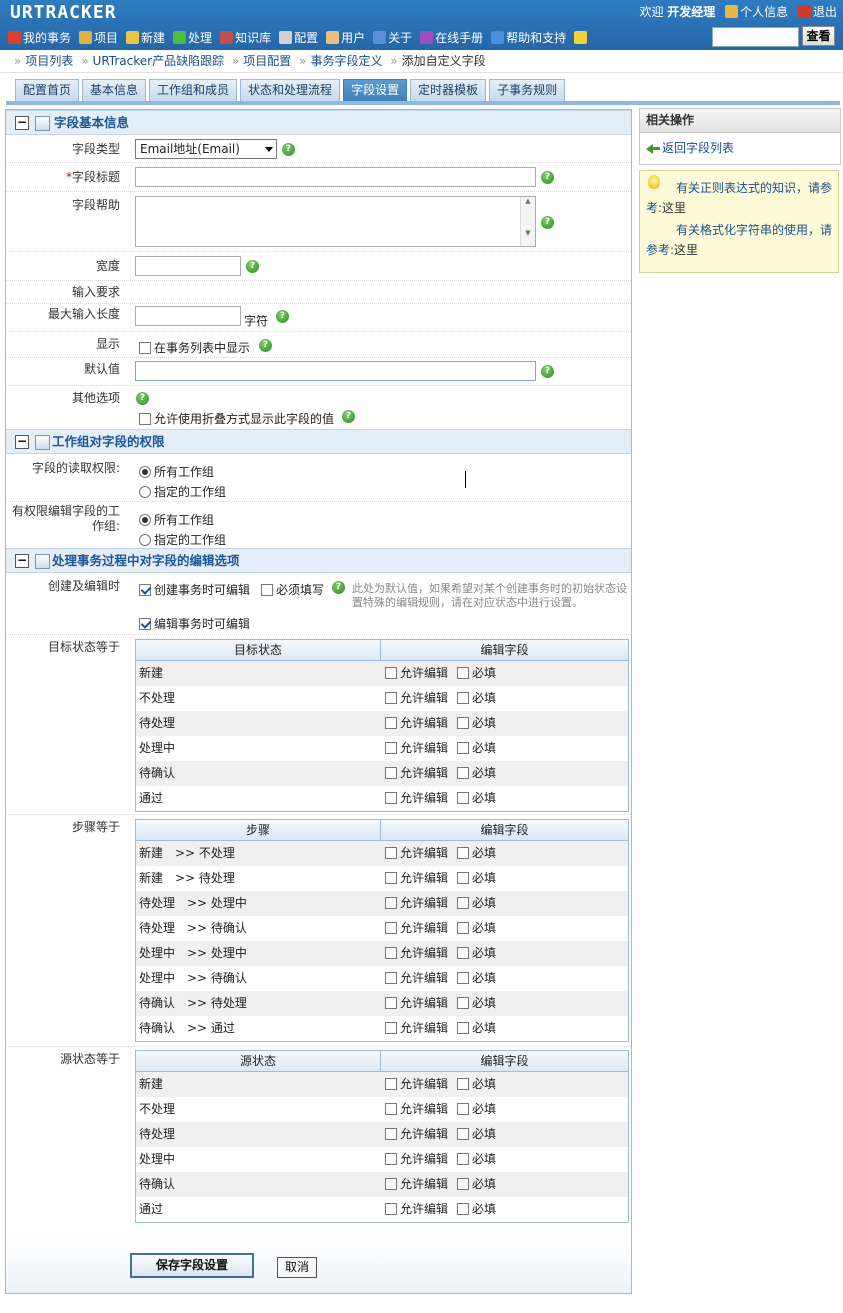  Describe the element at coordinates (581, 38) in the screenshot. I see `menu-item-favorite` at that location.